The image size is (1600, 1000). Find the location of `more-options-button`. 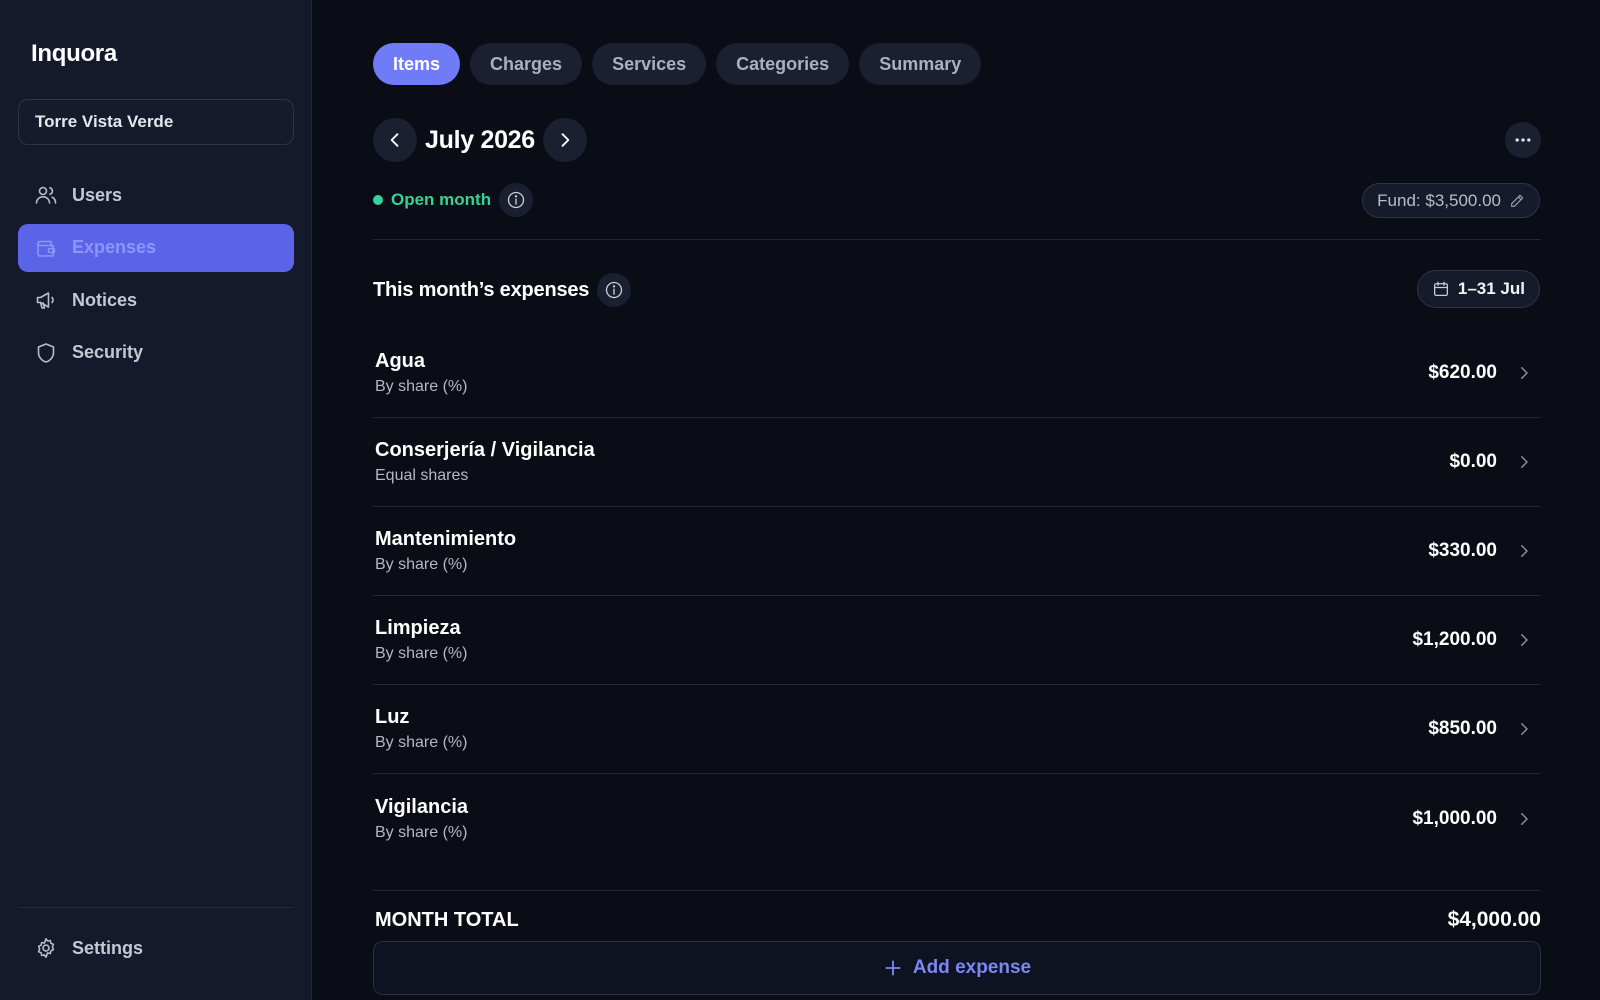

more-options-button is located at coordinates (1523, 140).